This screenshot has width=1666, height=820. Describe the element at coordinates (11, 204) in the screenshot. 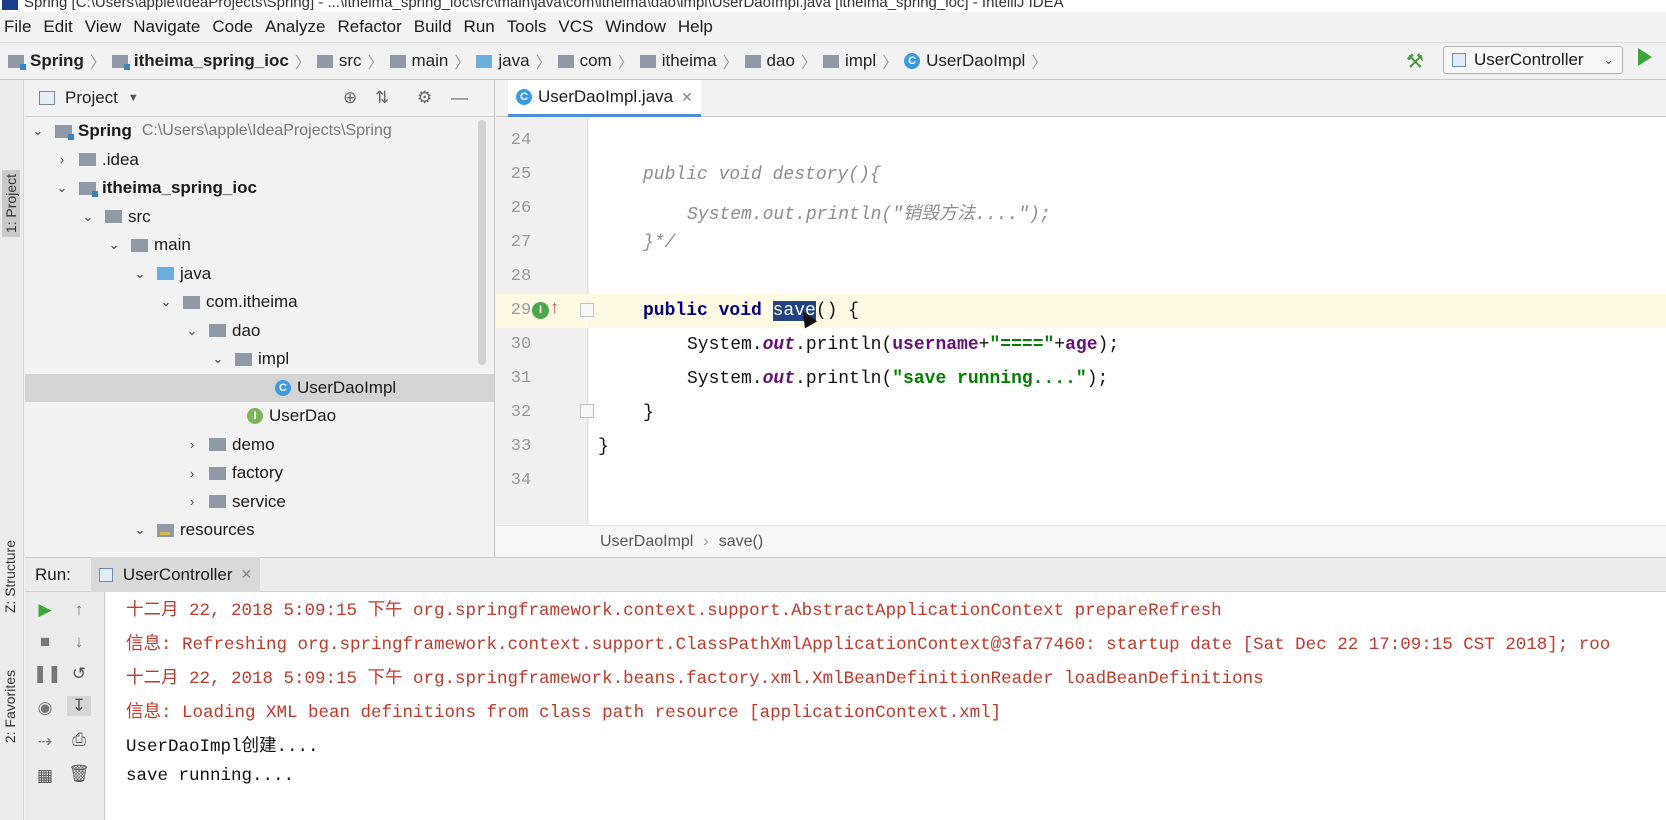

I see `tab-project: 1: Project` at that location.